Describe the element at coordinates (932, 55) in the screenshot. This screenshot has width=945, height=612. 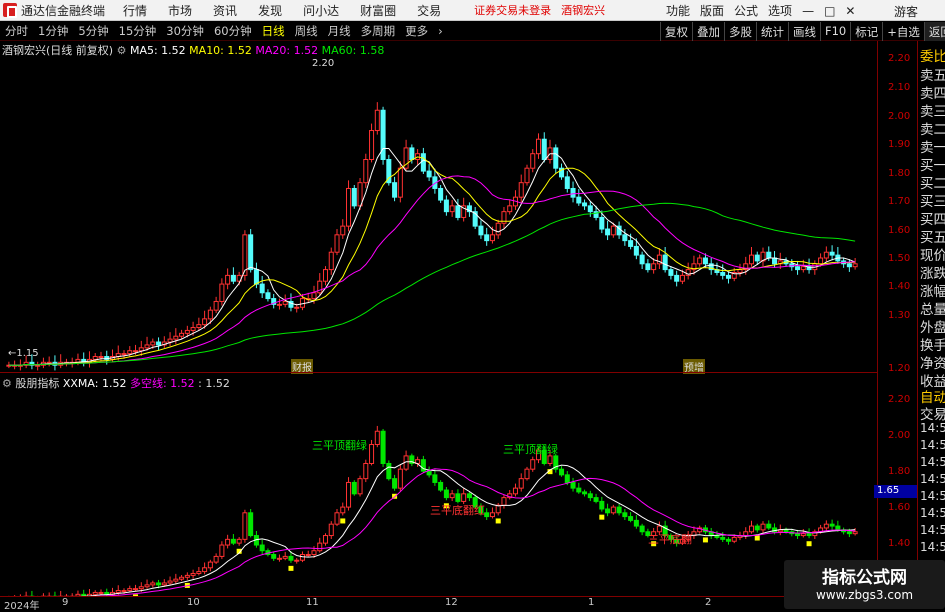
I see `quote-row: 委比` at that location.